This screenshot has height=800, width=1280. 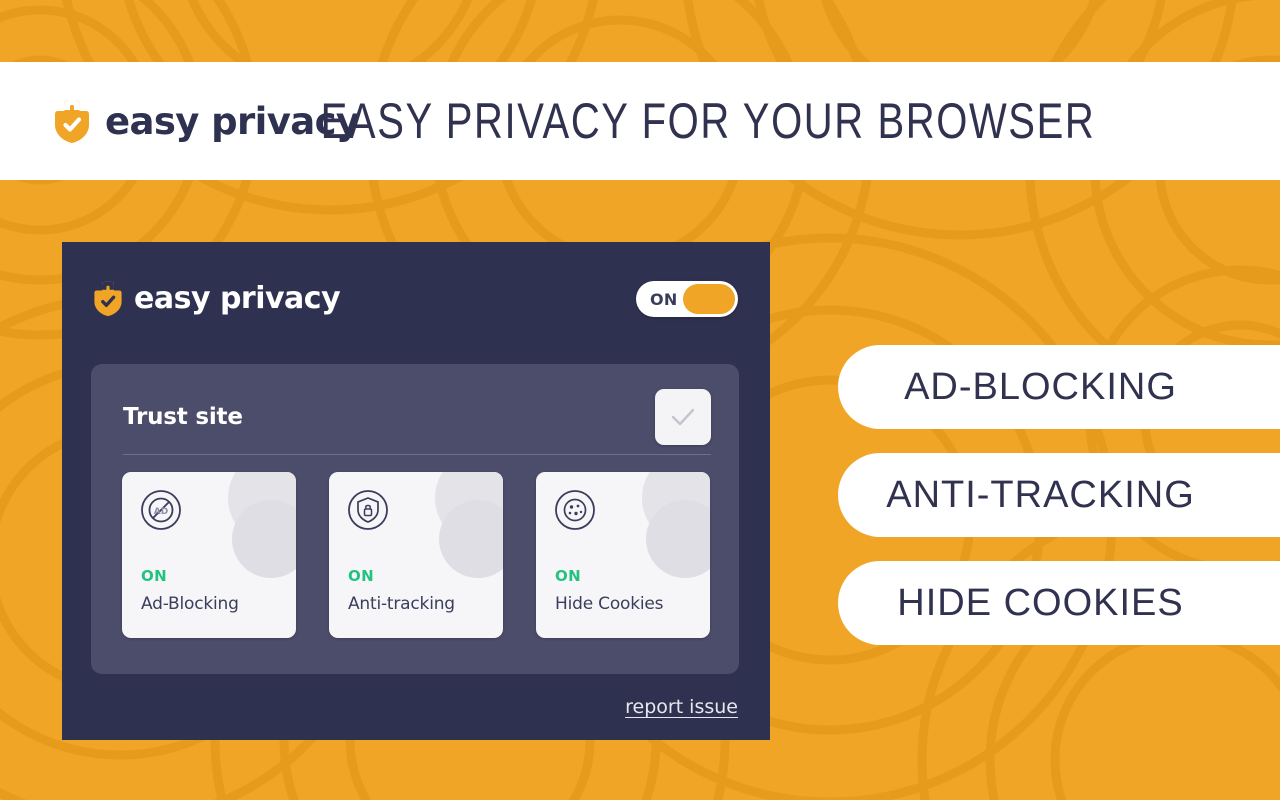 I want to click on no-ads-icon: AD, so click(x=161, y=512).